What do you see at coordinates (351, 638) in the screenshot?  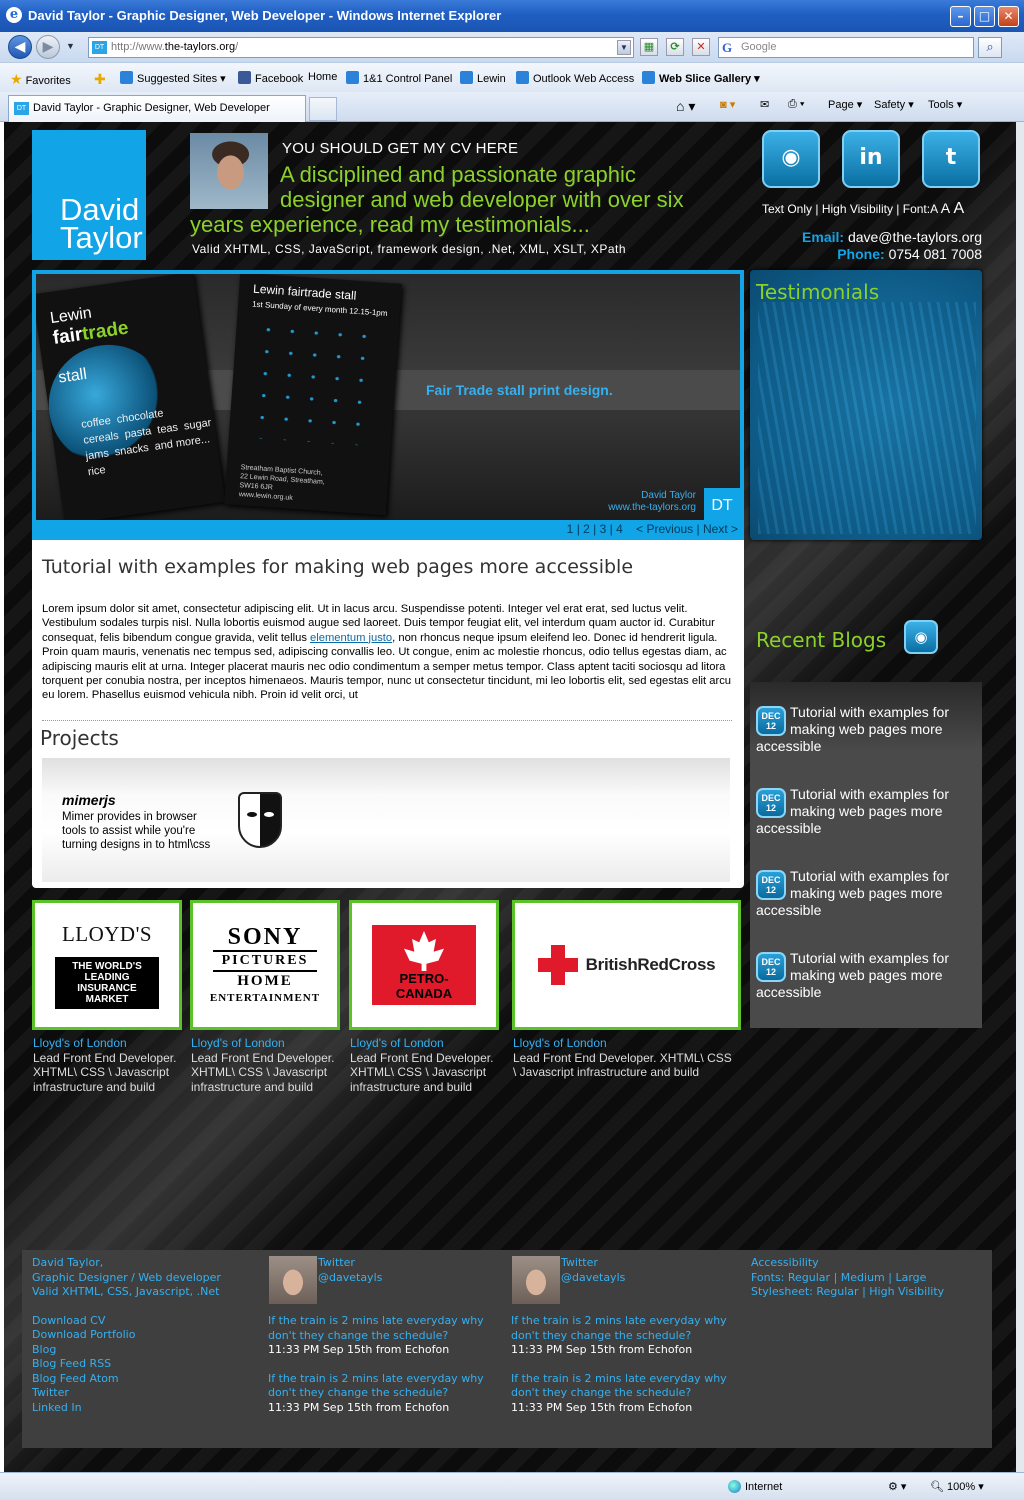 I see `article-link: elementum justo` at bounding box center [351, 638].